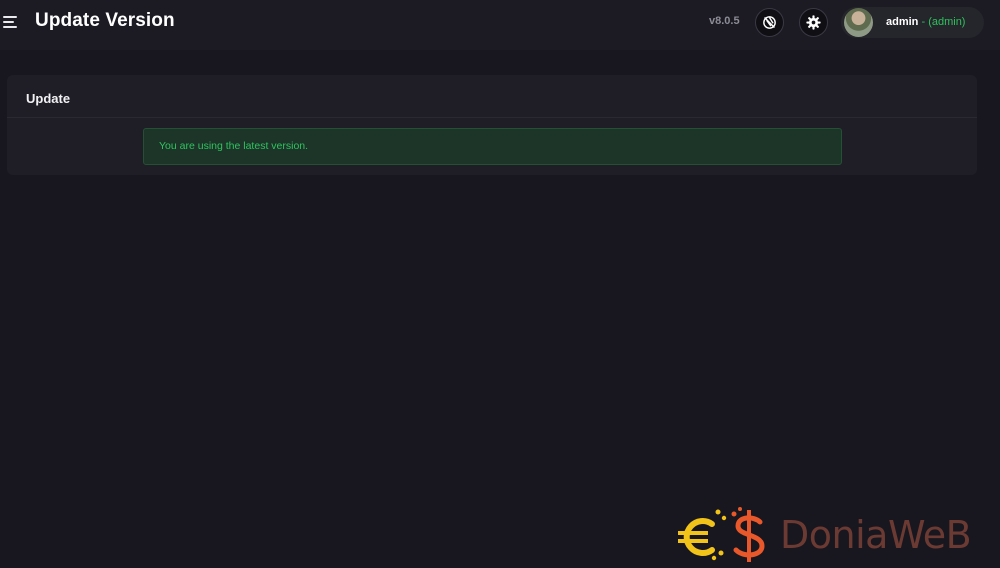 The image size is (1000, 568). Describe the element at coordinates (943, 22) in the screenshot. I see `user-role: - (admin)` at that location.